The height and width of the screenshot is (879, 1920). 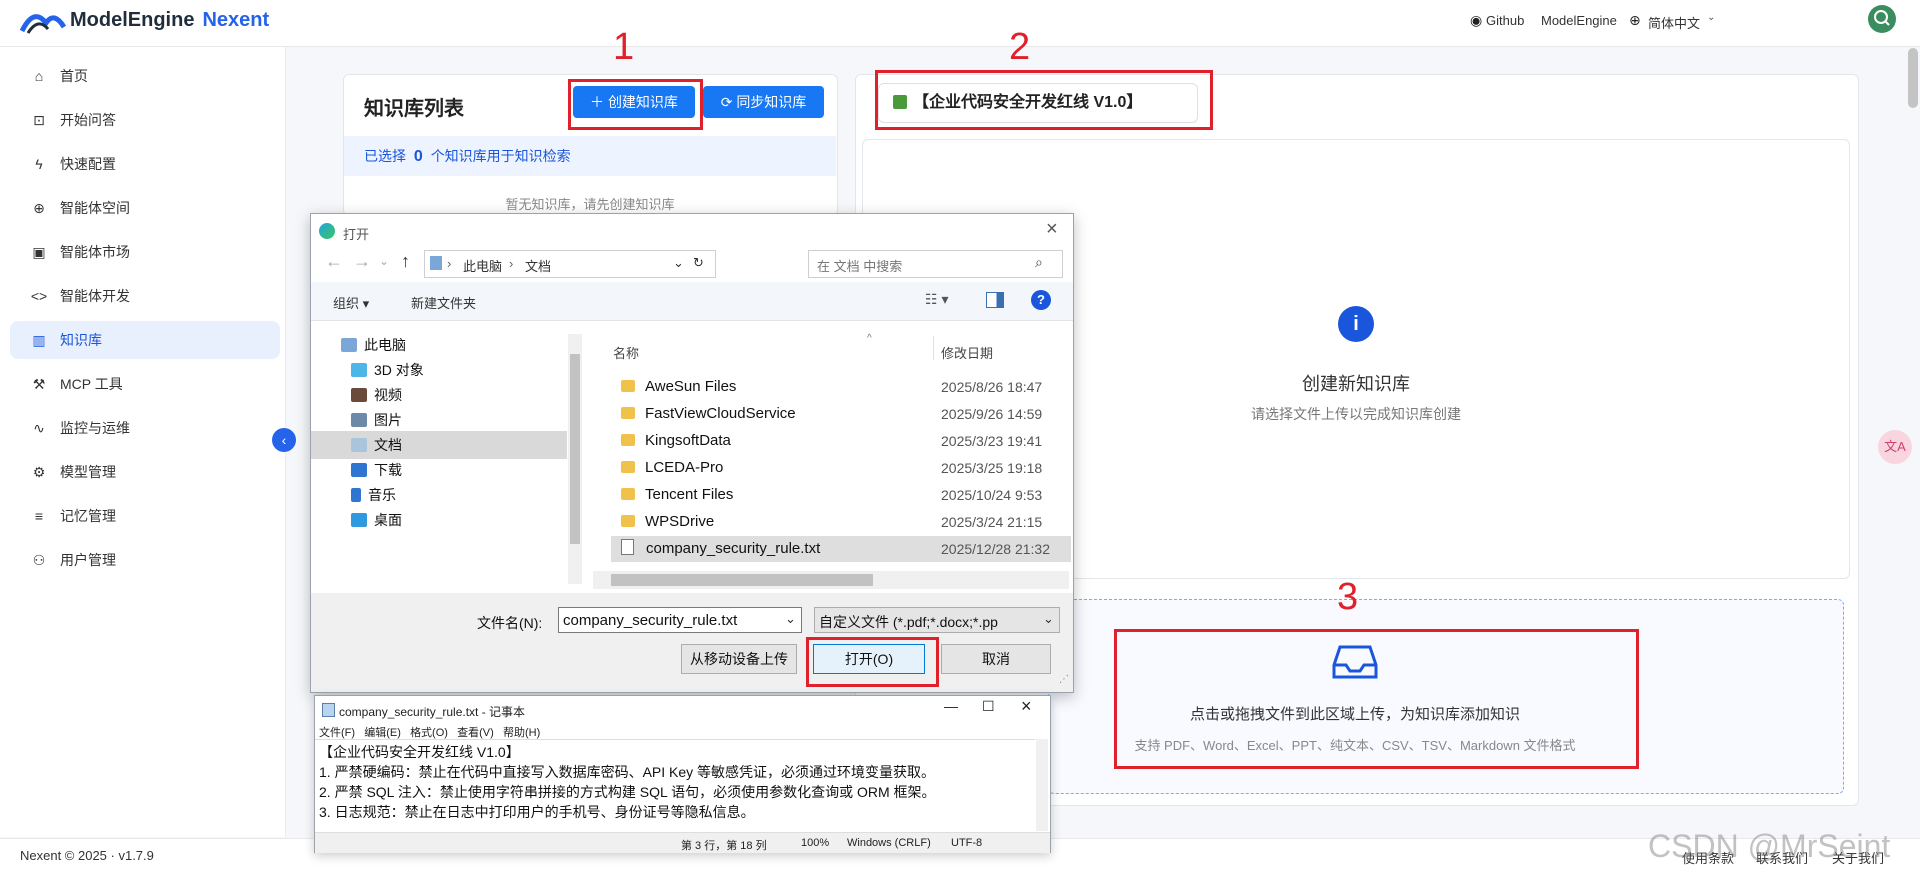 What do you see at coordinates (967, 352) in the screenshot?
I see `column-date: 修改日期` at bounding box center [967, 352].